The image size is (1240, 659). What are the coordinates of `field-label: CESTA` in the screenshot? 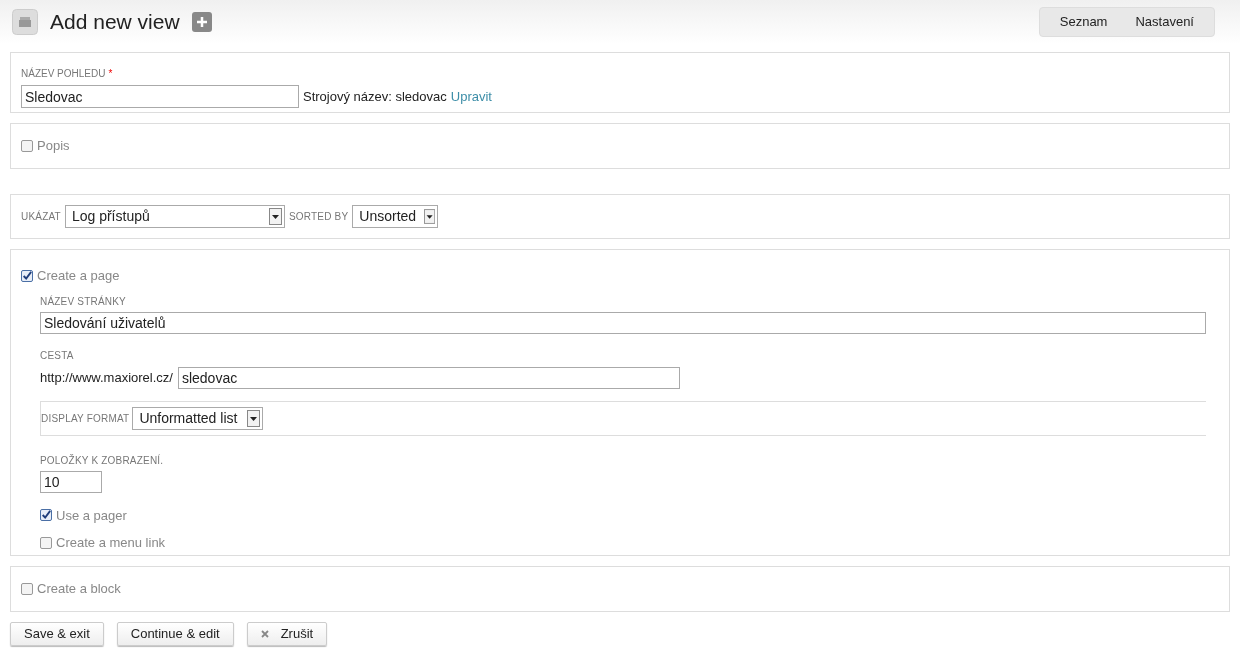 It's located at (57, 355).